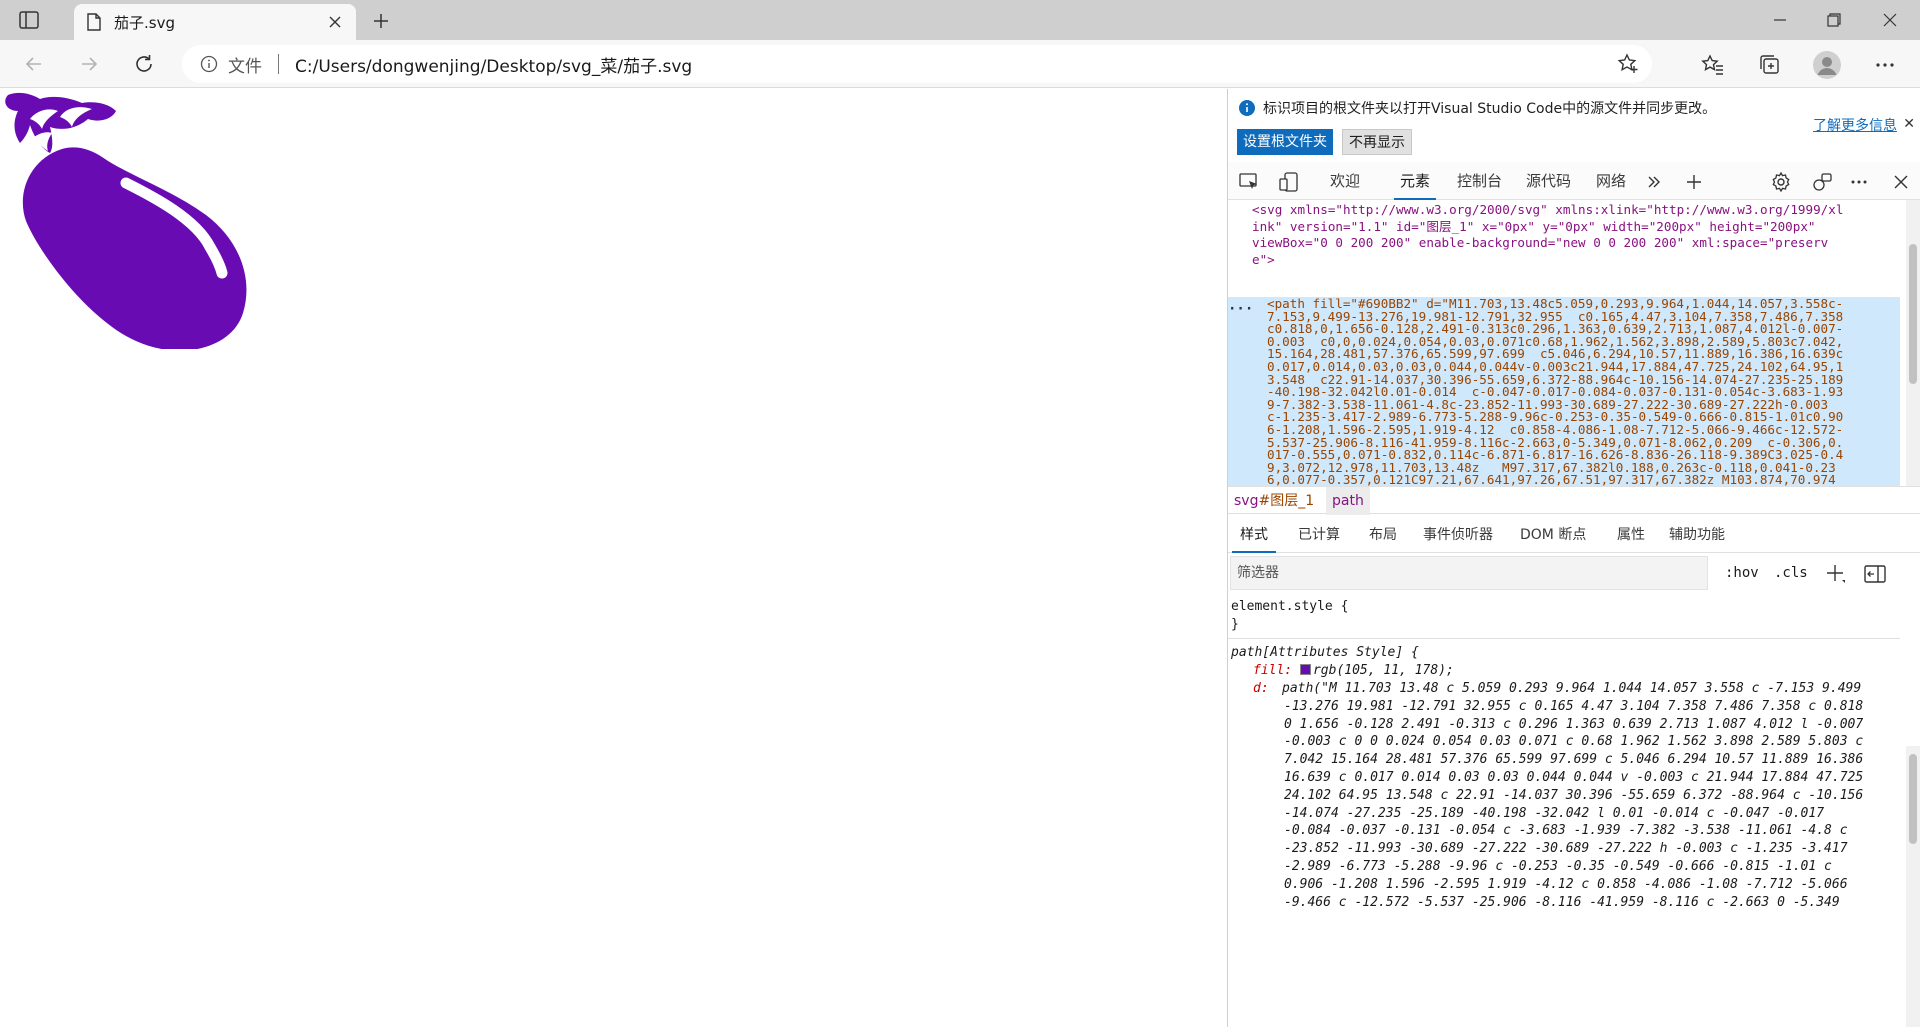  What do you see at coordinates (1859, 182) in the screenshot?
I see `devtools-more-icon` at bounding box center [1859, 182].